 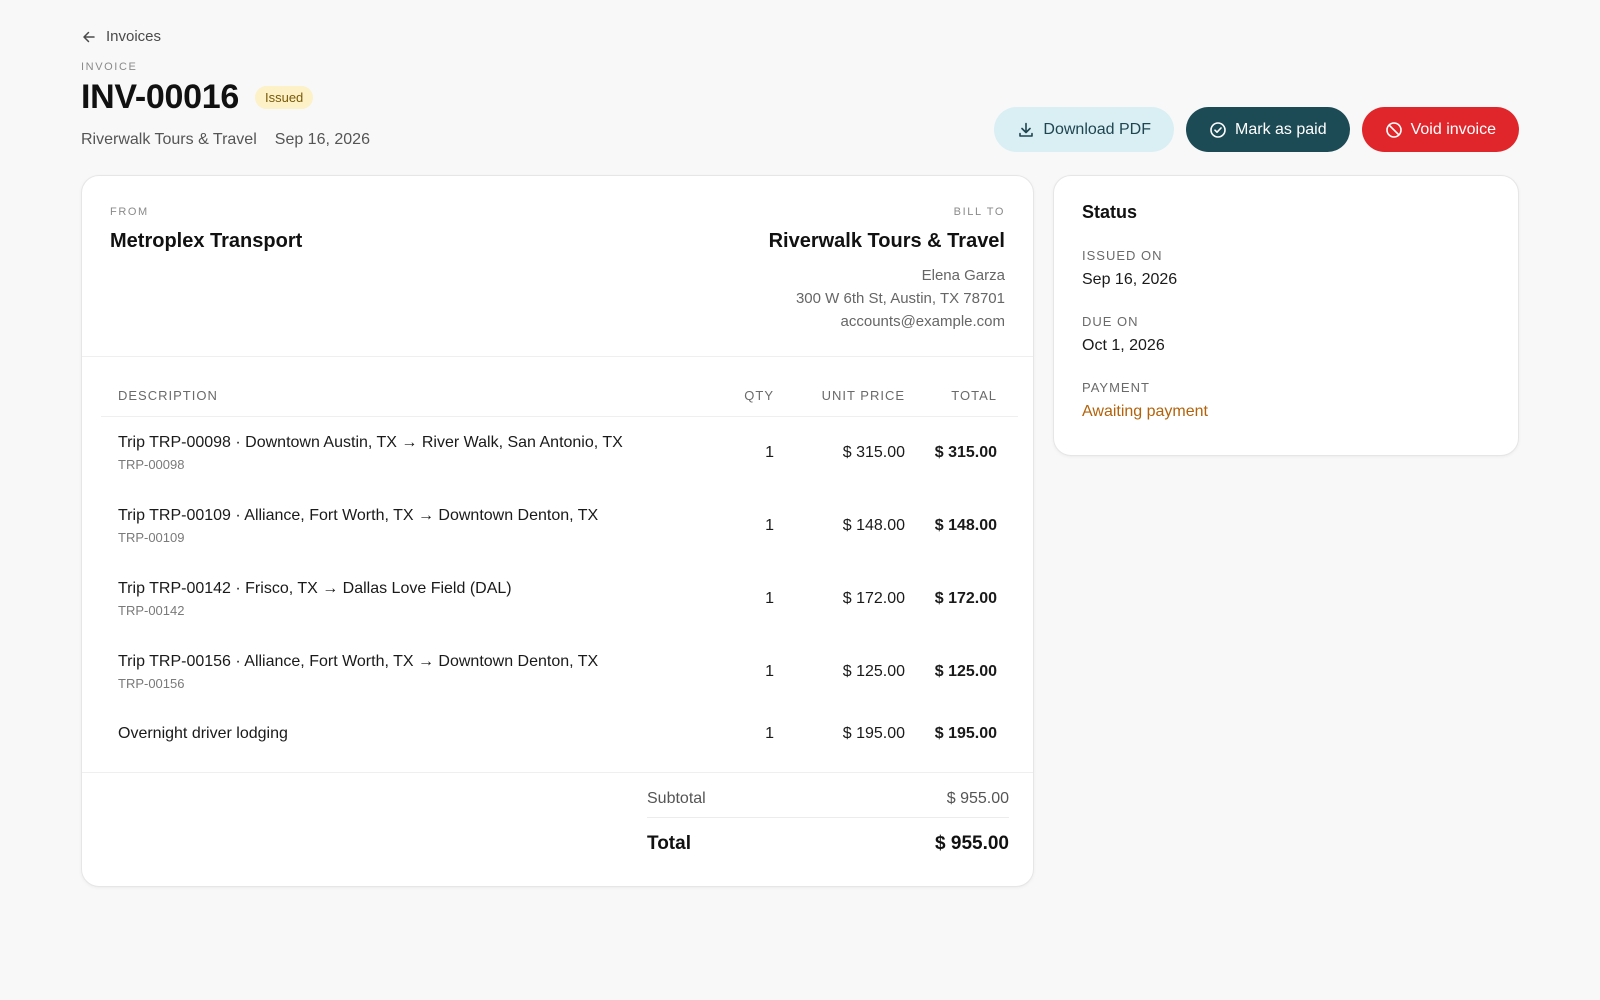 What do you see at coordinates (1123, 334) in the screenshot?
I see `due-on-block: DUE ON Oct 1, 2026` at bounding box center [1123, 334].